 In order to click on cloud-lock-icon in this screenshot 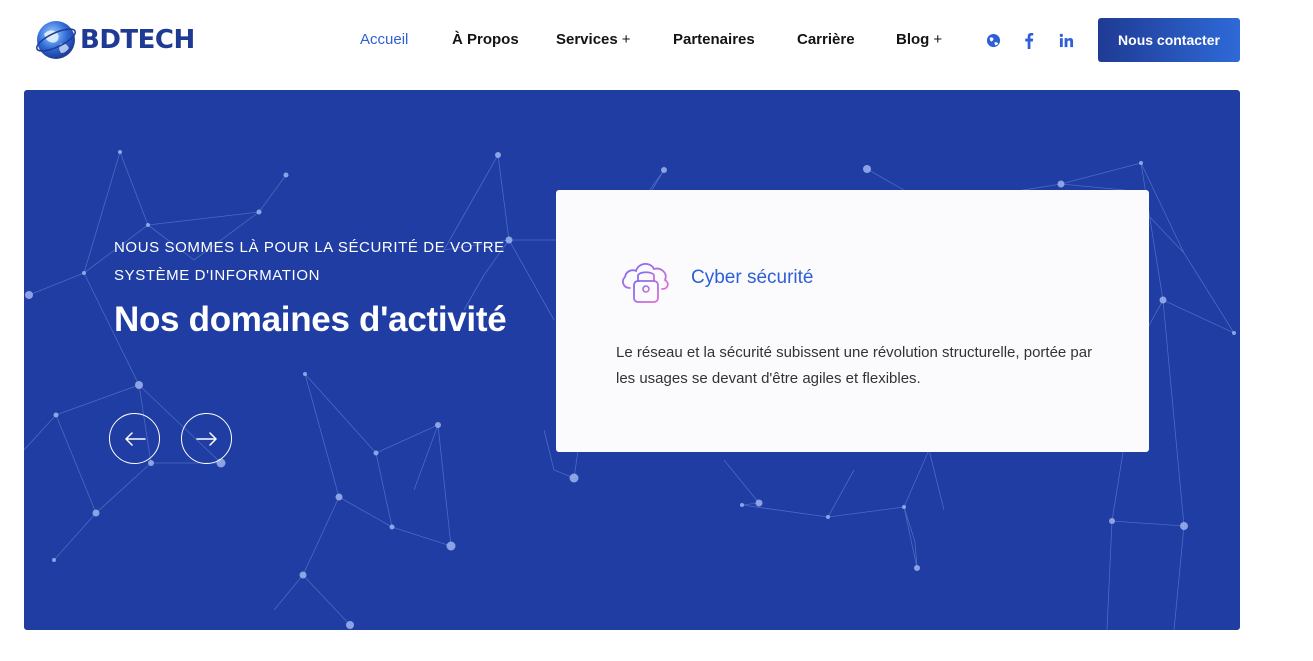, I will do `click(645, 283)`.